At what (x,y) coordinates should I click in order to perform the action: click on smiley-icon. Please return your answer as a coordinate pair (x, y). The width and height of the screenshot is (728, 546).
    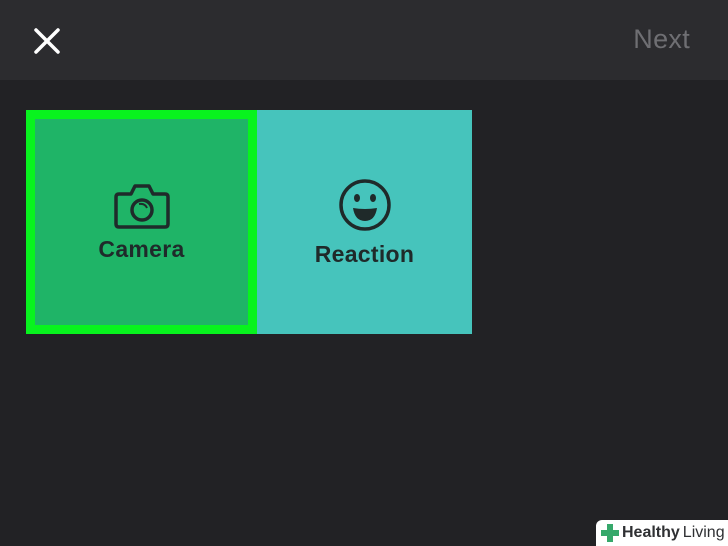
    Looking at the image, I should click on (364, 204).